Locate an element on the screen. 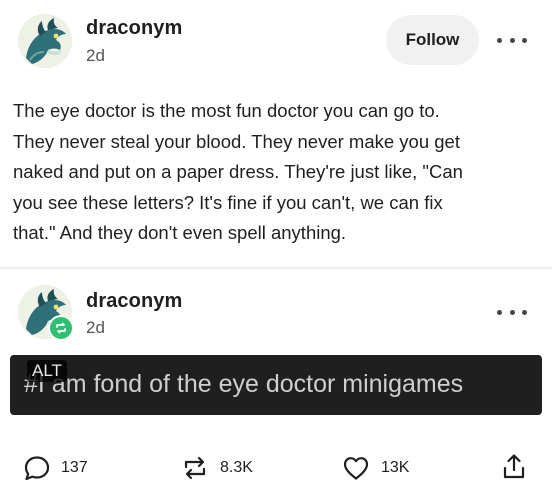  share-button is located at coordinates (514, 467).